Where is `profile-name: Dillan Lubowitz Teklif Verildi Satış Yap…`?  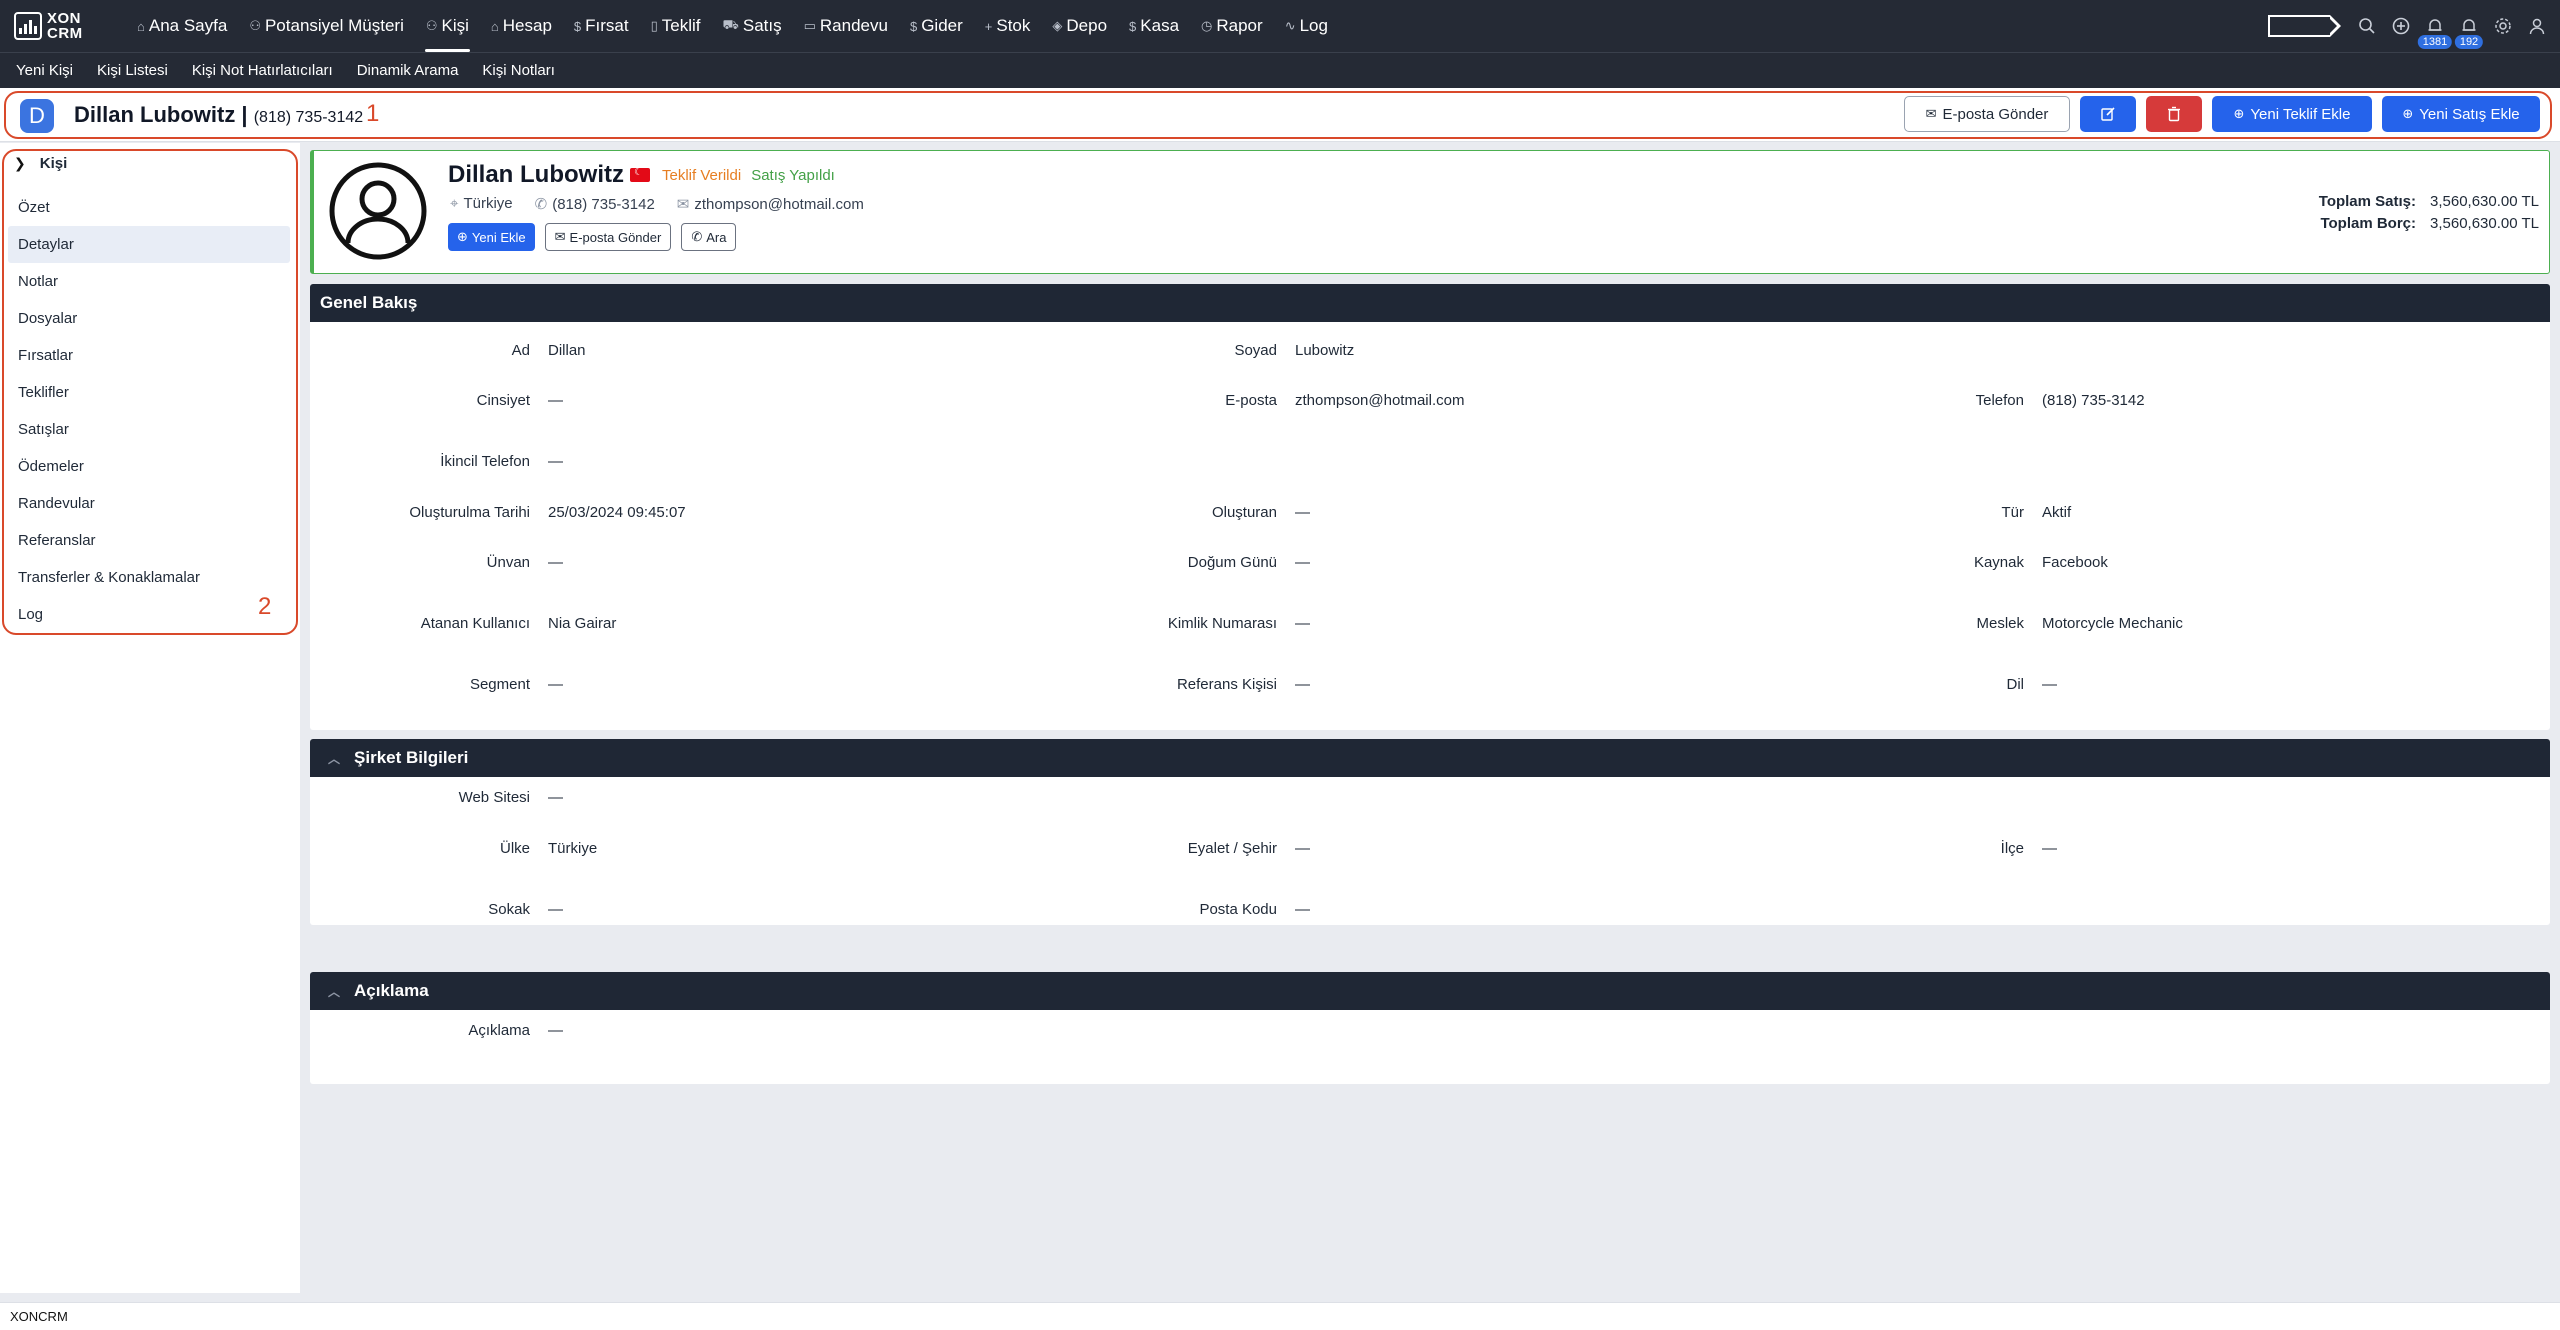
profile-name: Dillan Lubowitz Teklif Verildi Satış Yap… is located at coordinates (641, 175).